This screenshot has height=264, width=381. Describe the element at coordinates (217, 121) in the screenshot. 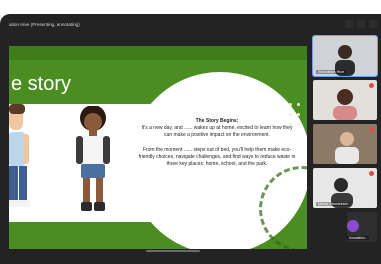

I see `story-heading: The Story Begins:` at that location.